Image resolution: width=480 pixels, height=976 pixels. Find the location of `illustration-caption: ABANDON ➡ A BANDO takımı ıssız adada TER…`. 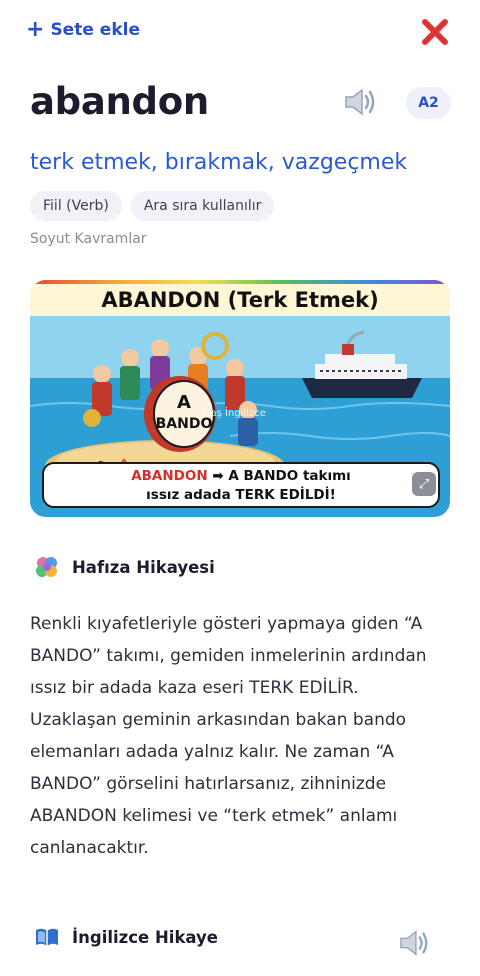

illustration-caption: ABANDON ➡ A BANDO takımı ıssız adada TER… is located at coordinates (241, 485).